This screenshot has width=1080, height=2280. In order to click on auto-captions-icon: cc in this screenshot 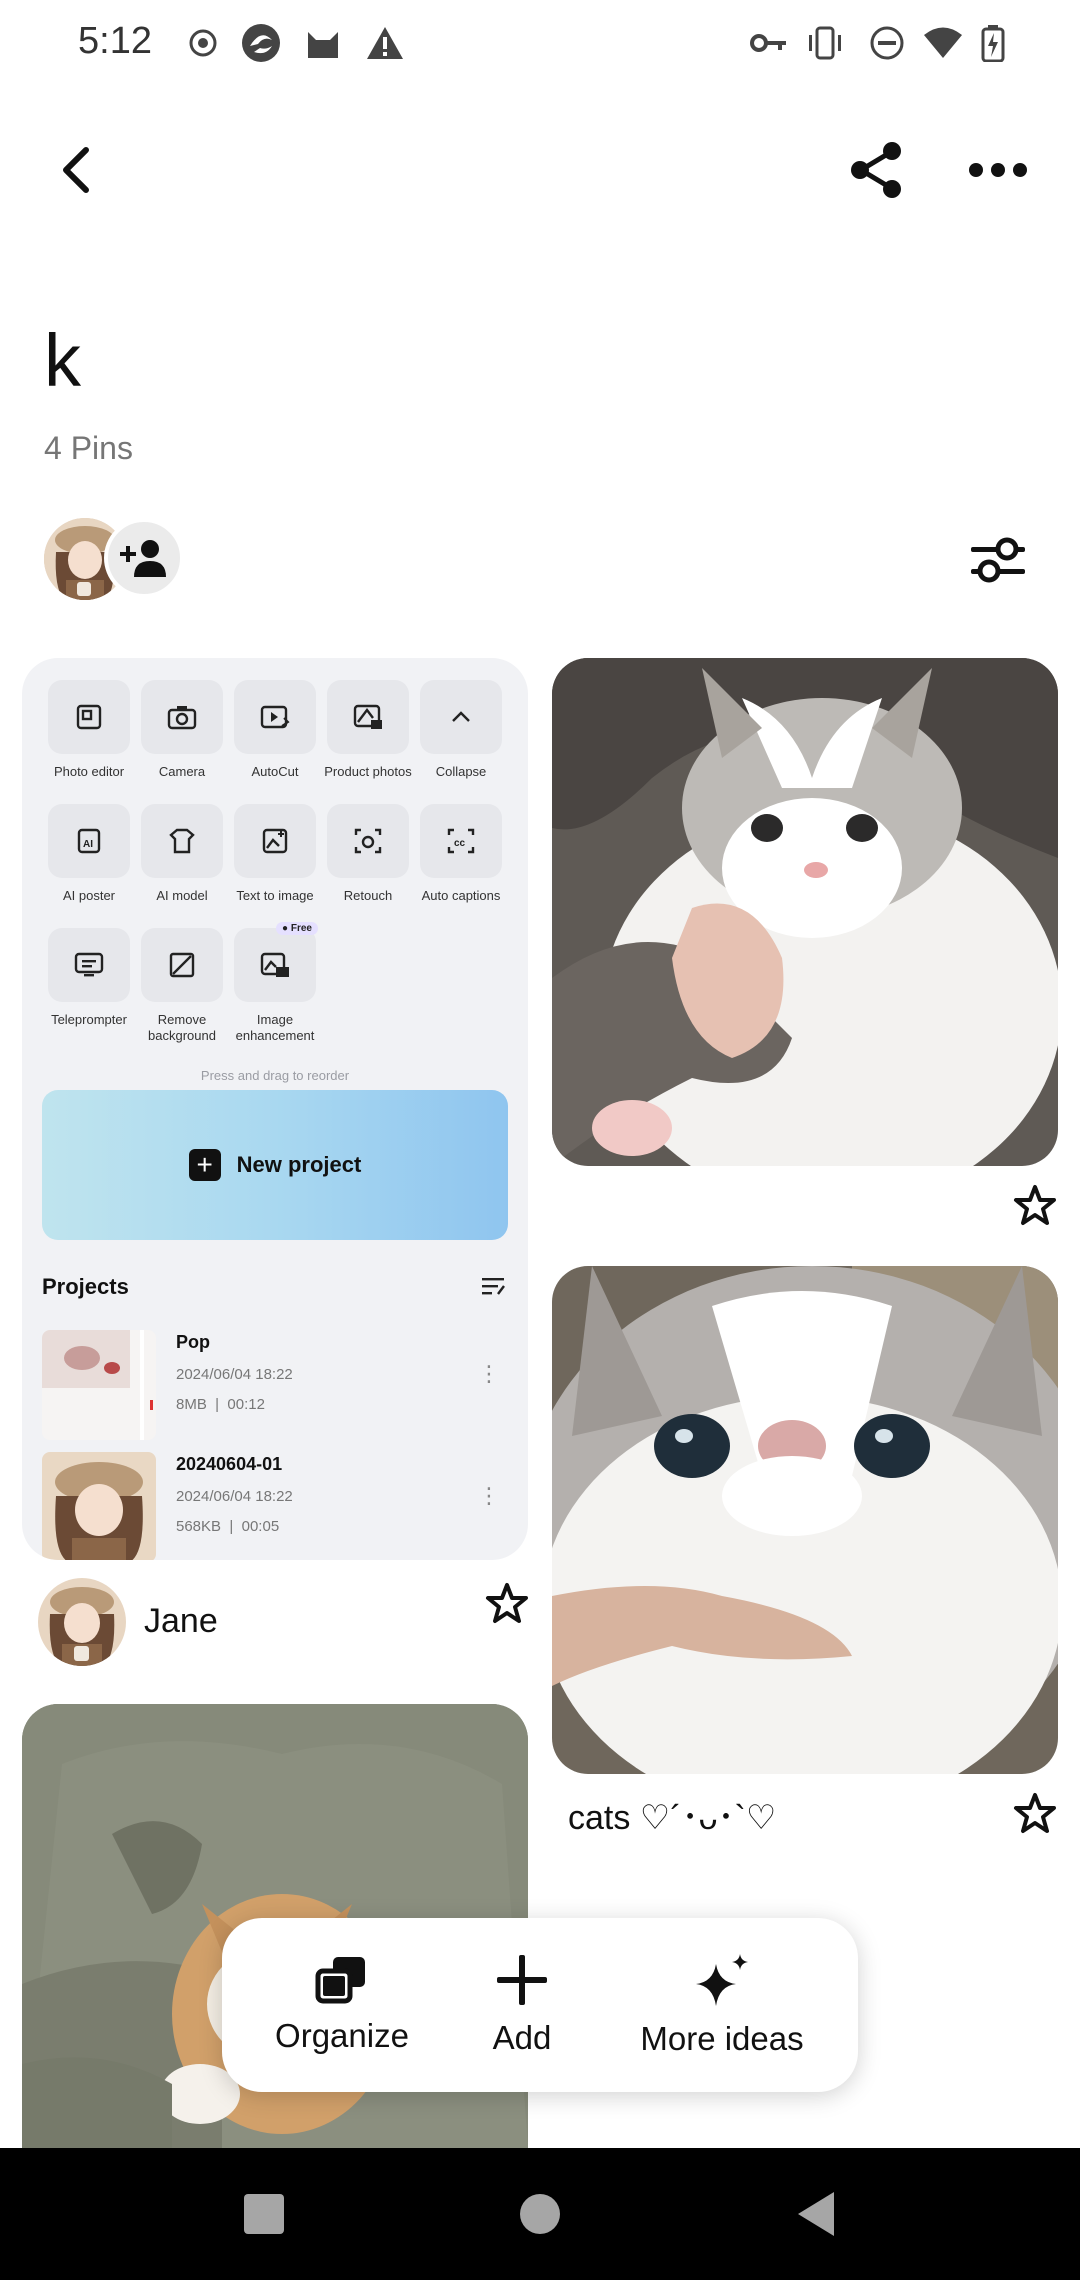, I will do `click(461, 841)`.